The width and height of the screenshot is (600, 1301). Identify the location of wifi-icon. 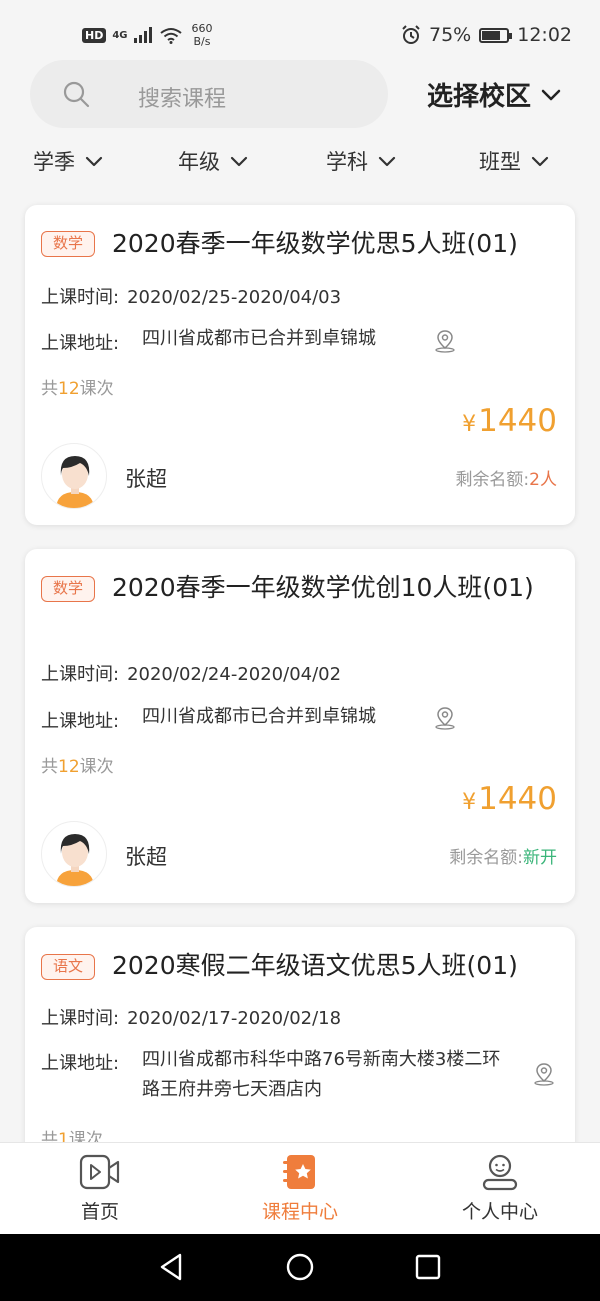
(170, 35).